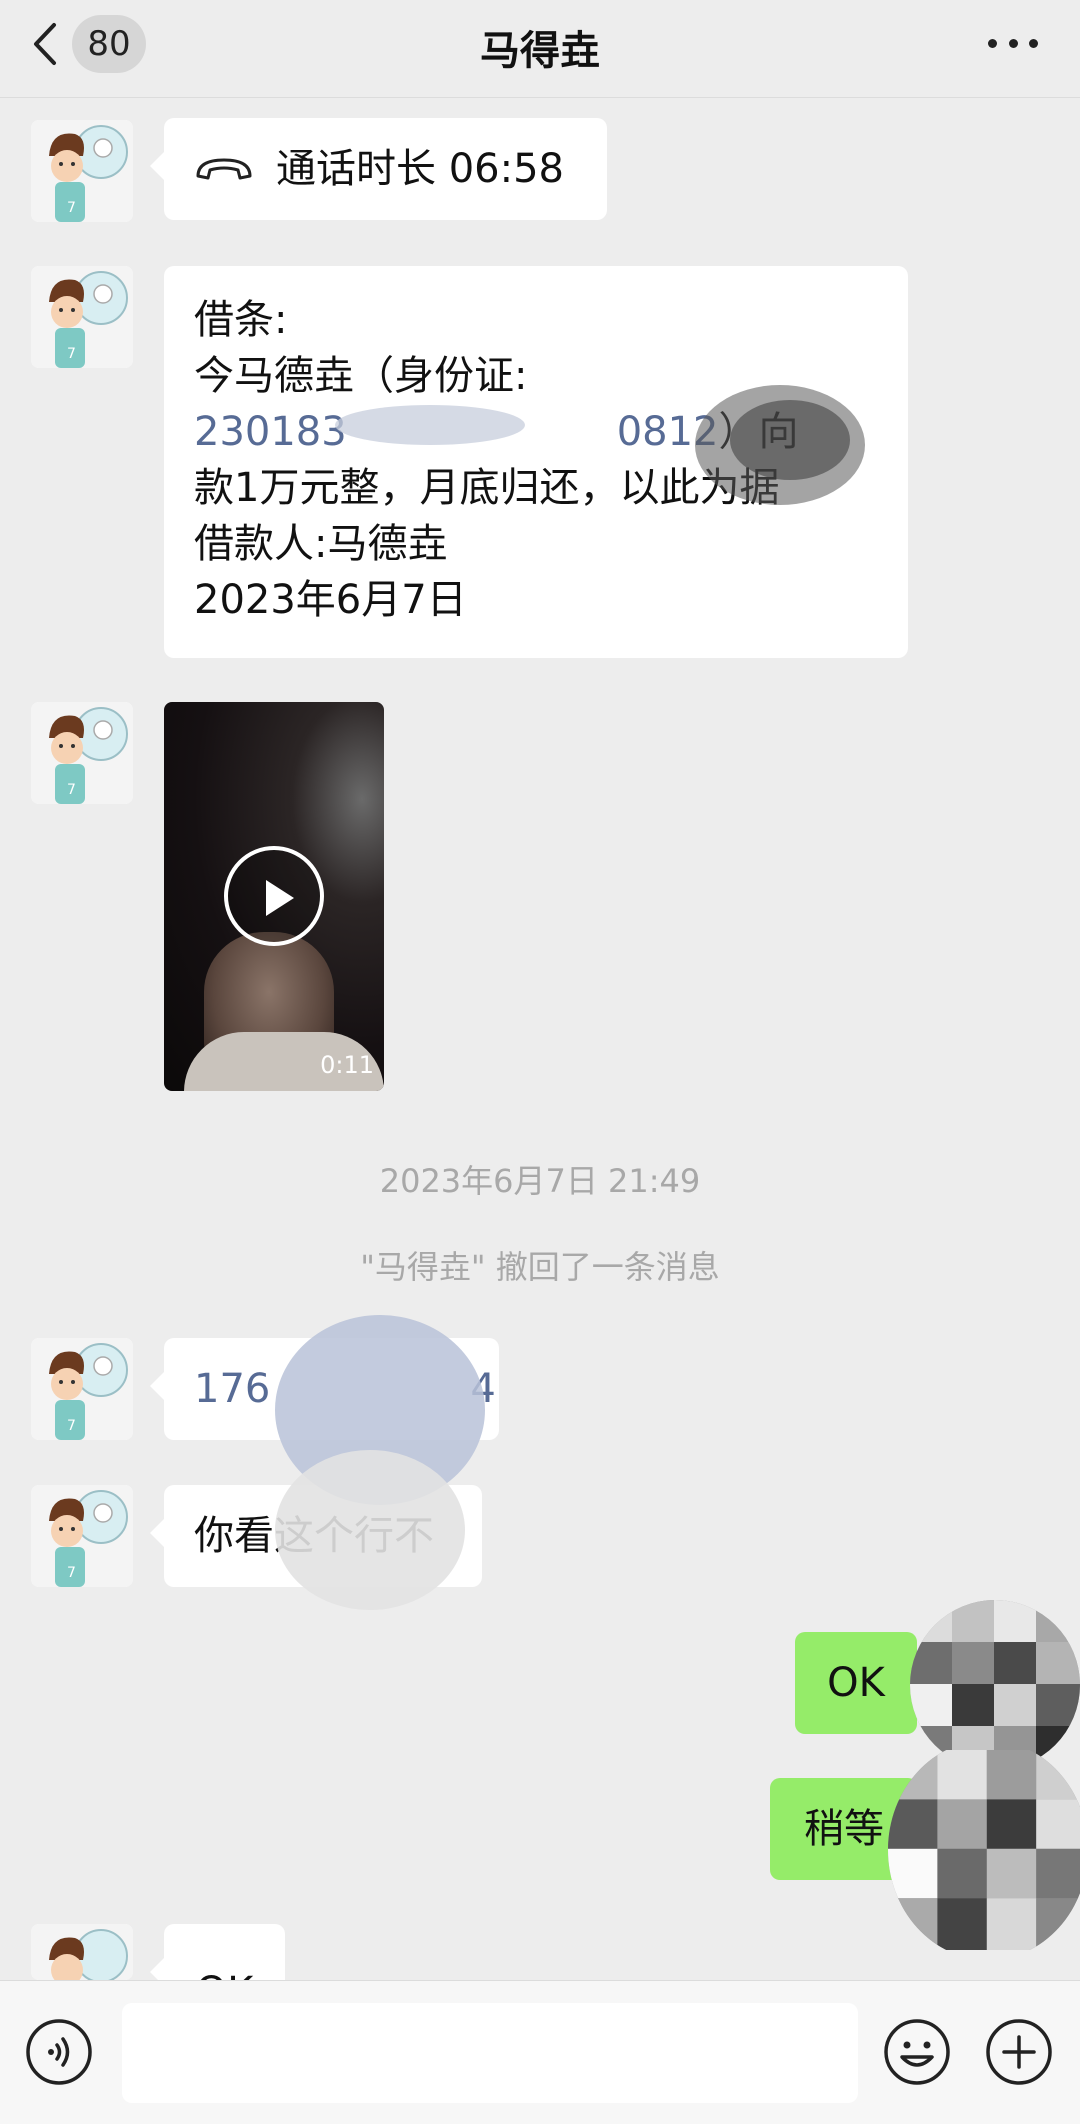 This screenshot has width=1080, height=2124. I want to click on phone-number-bubble: 176 4, so click(324, 1389).